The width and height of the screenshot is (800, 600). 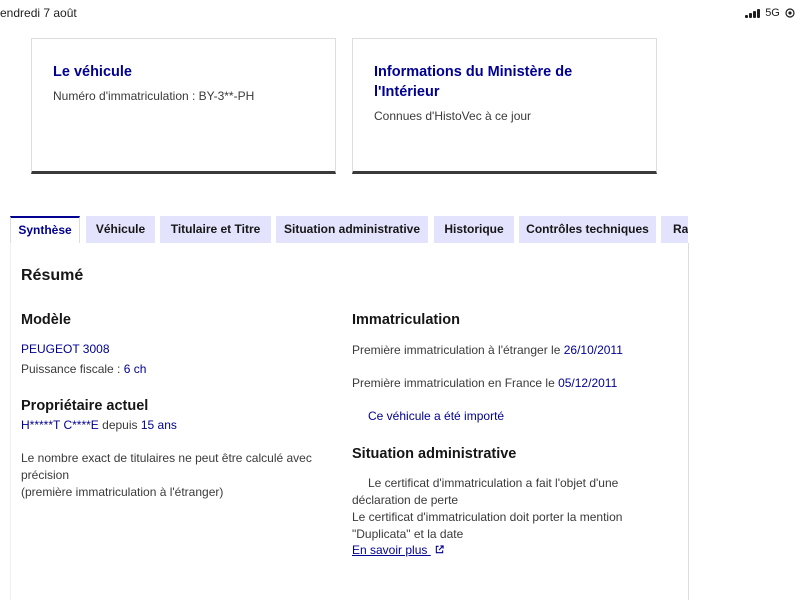 I want to click on ministry-title-line2: l'Intérieur, so click(x=407, y=92).